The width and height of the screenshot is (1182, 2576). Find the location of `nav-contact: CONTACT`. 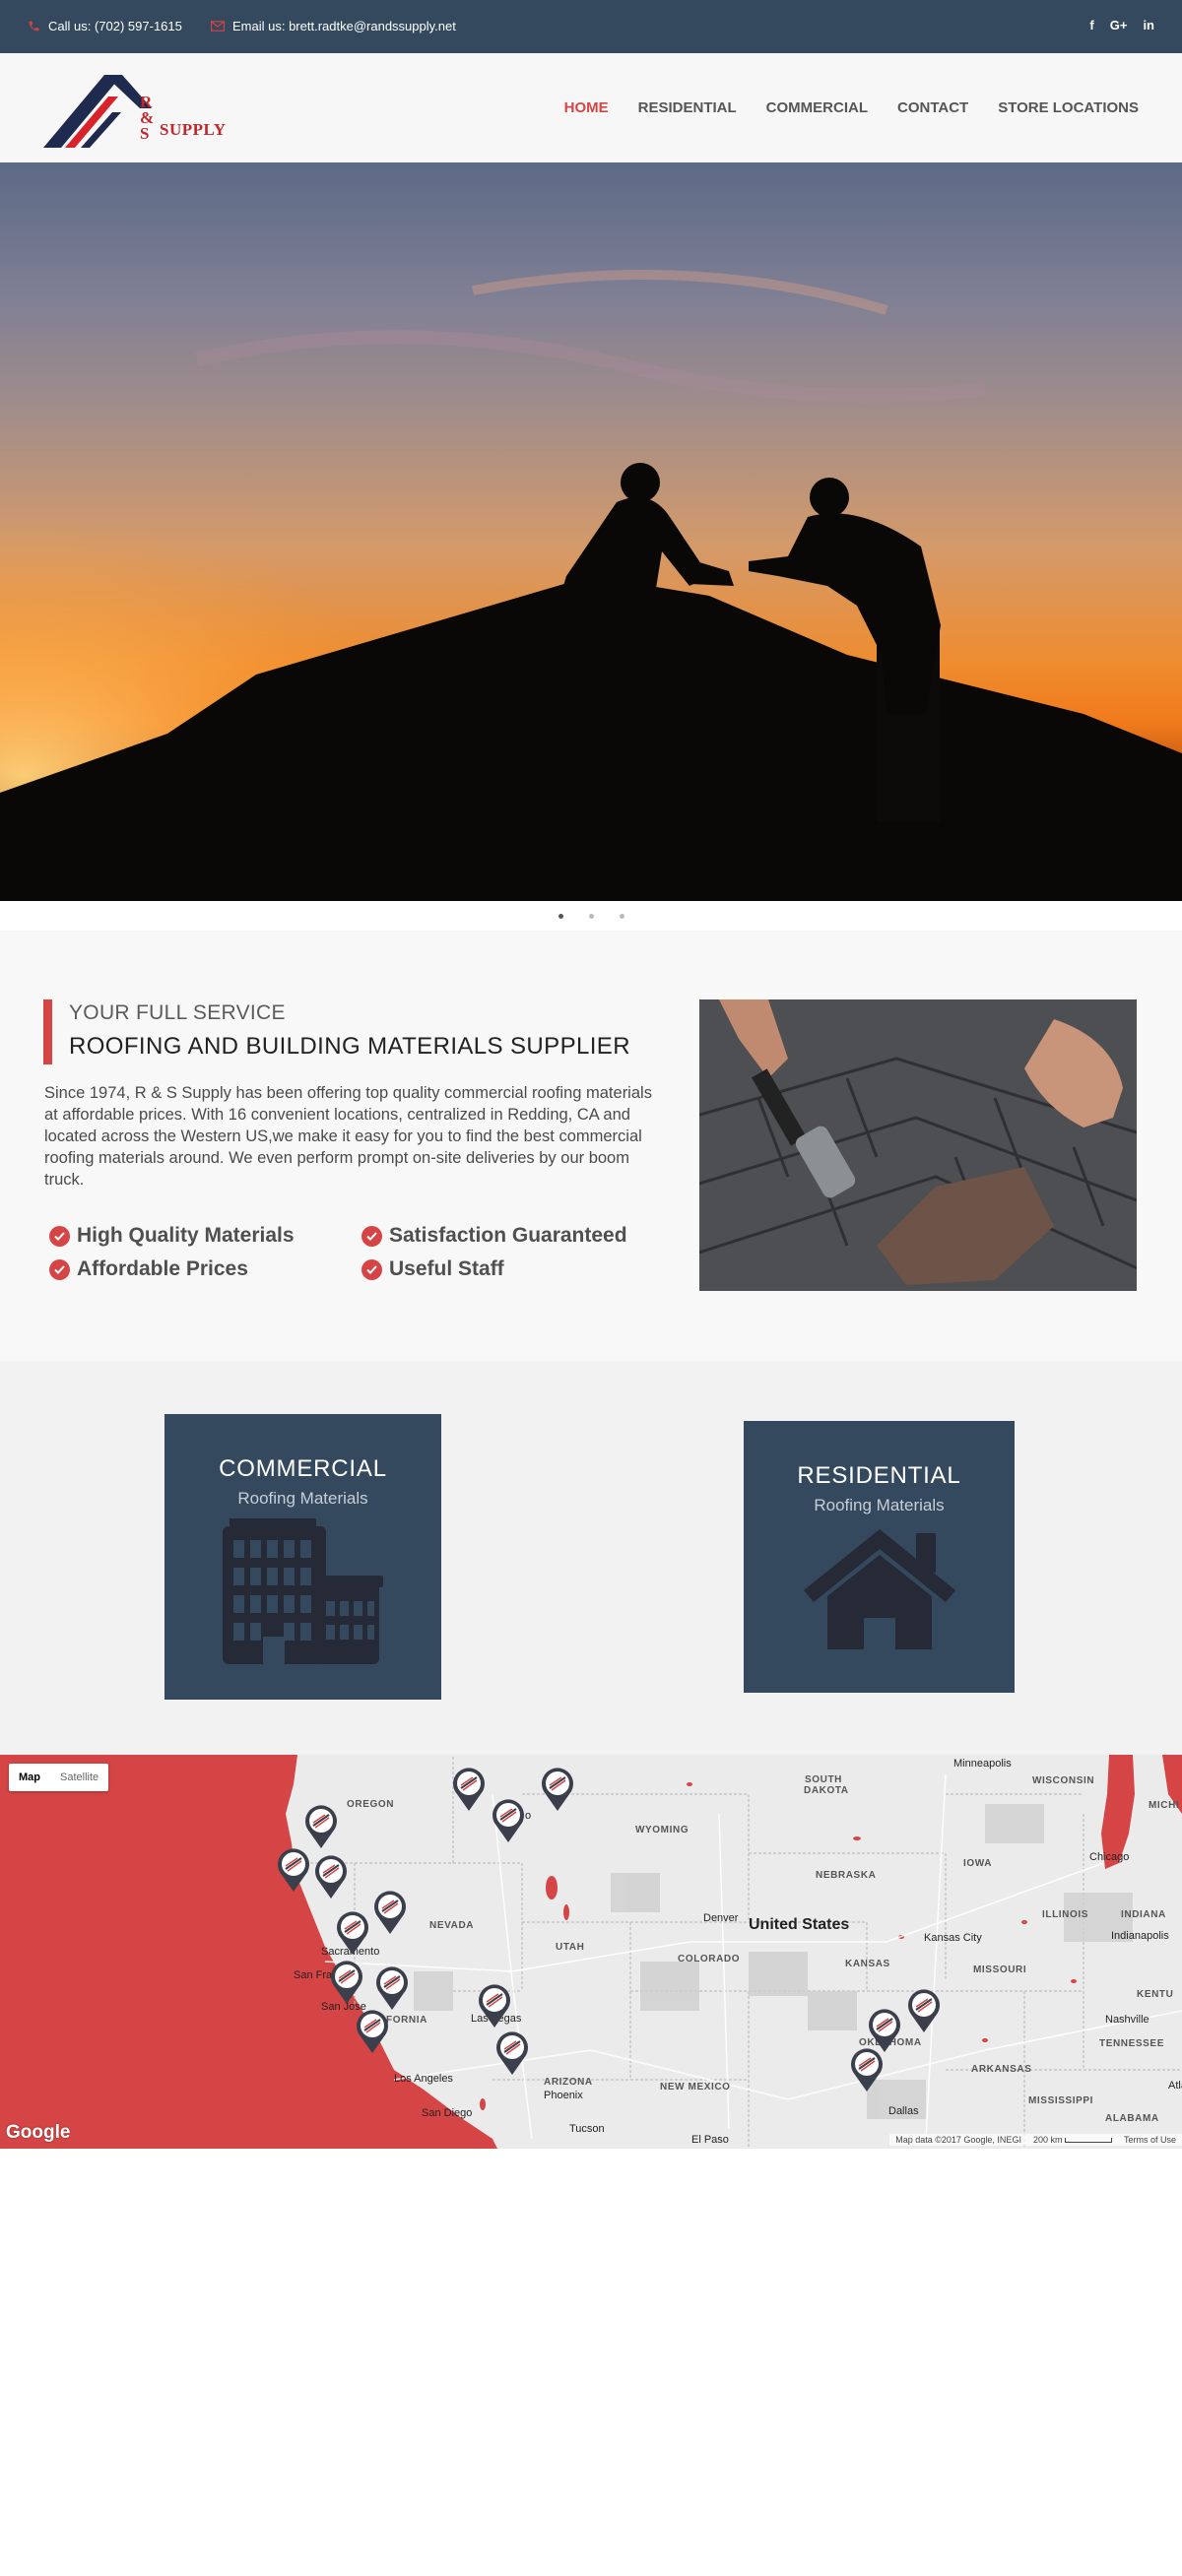

nav-contact: CONTACT is located at coordinates (932, 107).